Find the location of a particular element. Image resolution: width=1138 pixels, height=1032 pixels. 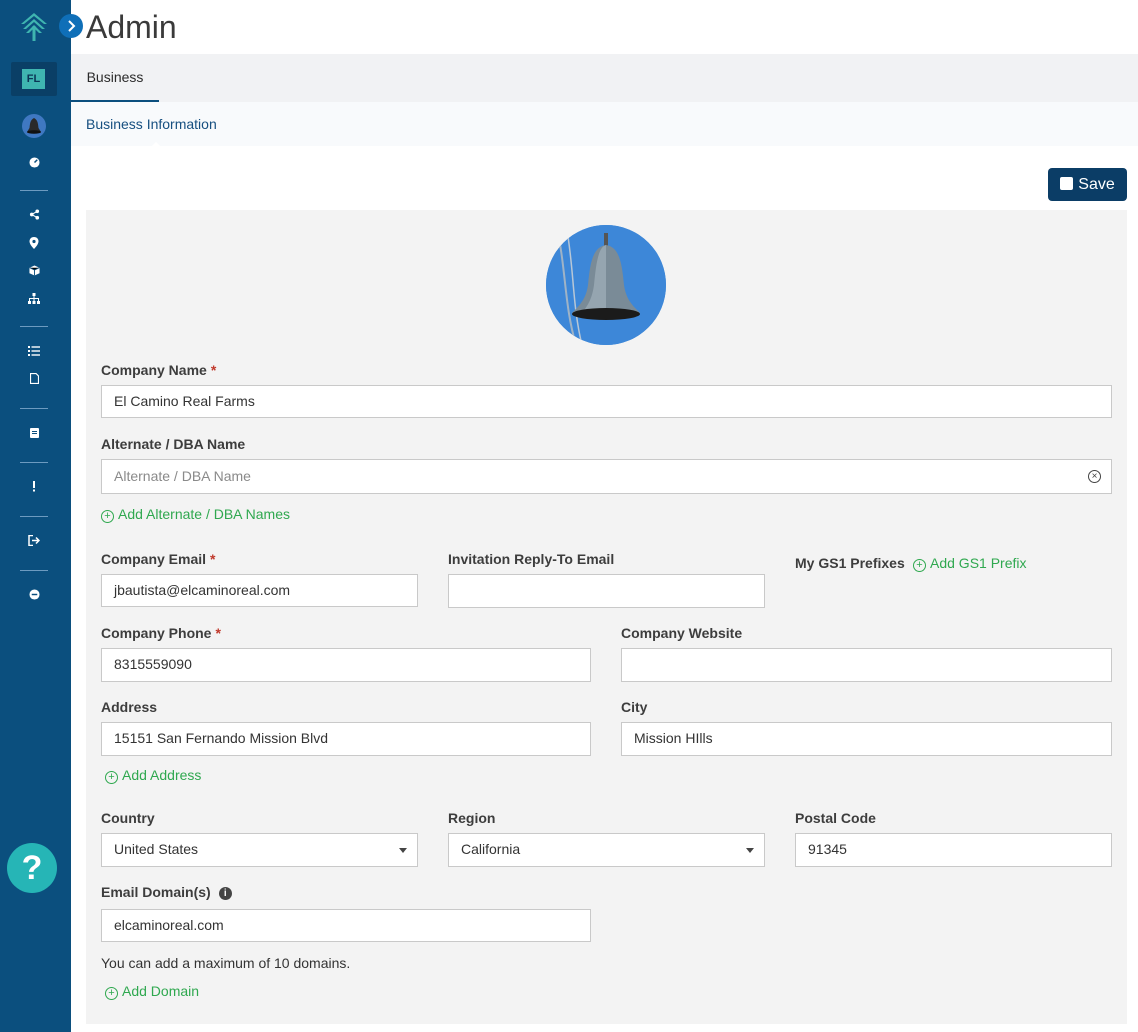

location-pin-icon is located at coordinates (34, 245).